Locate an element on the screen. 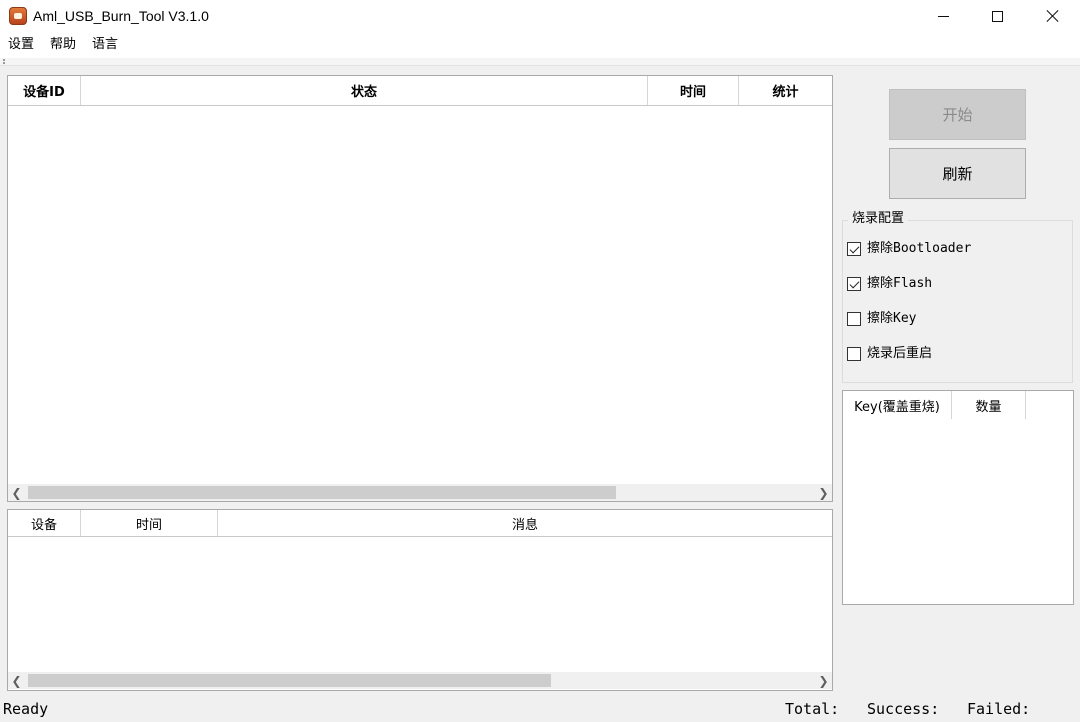 The image size is (1080, 722). column-log-time: 时间 is located at coordinates (149, 523).